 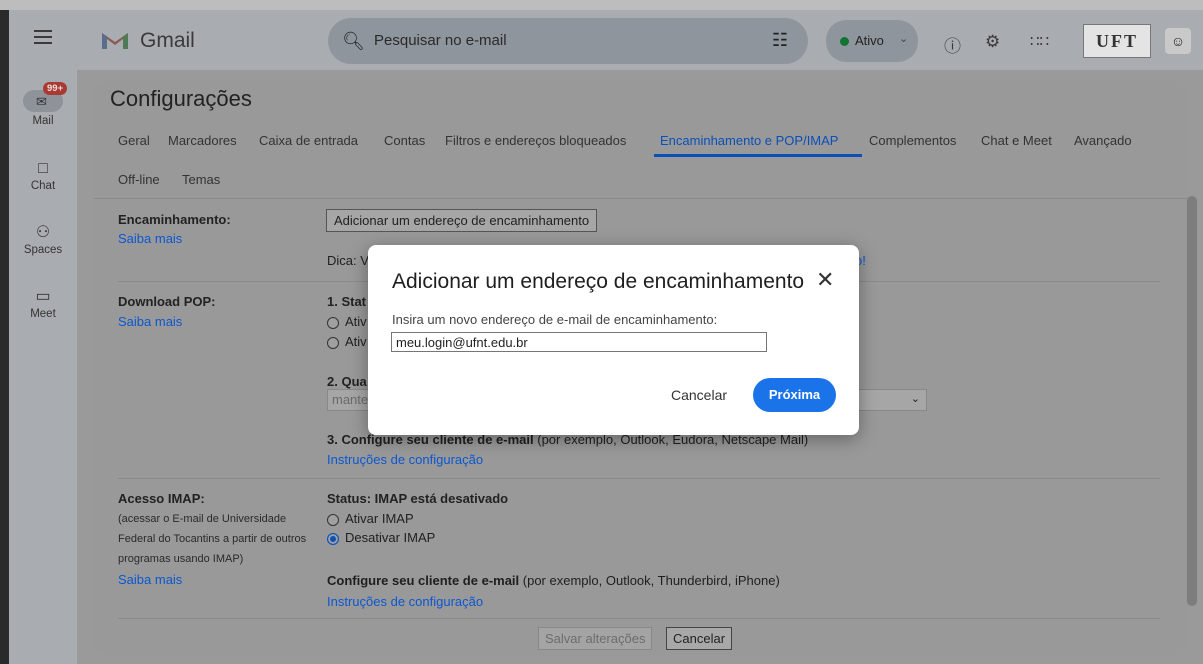 I want to click on search-input: Pesquisar no e-mail, so click(x=440, y=40).